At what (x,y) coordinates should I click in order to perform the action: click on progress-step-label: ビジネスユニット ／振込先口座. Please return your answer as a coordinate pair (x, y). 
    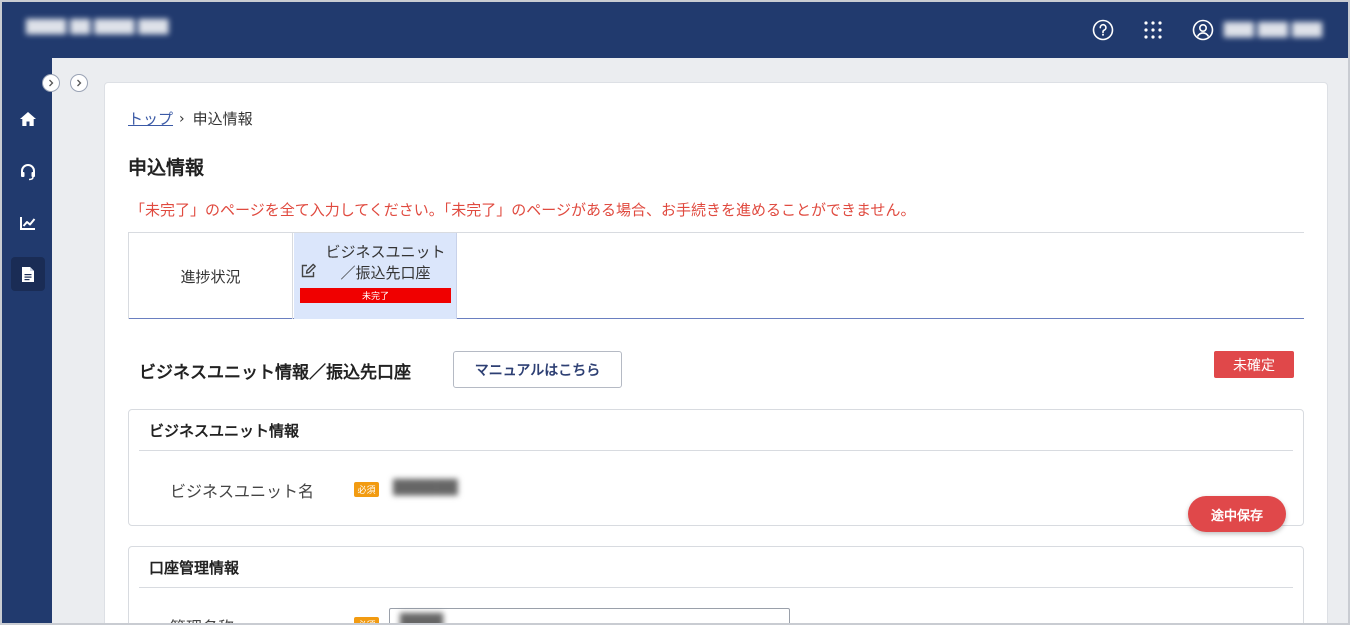
    Looking at the image, I should click on (385, 263).